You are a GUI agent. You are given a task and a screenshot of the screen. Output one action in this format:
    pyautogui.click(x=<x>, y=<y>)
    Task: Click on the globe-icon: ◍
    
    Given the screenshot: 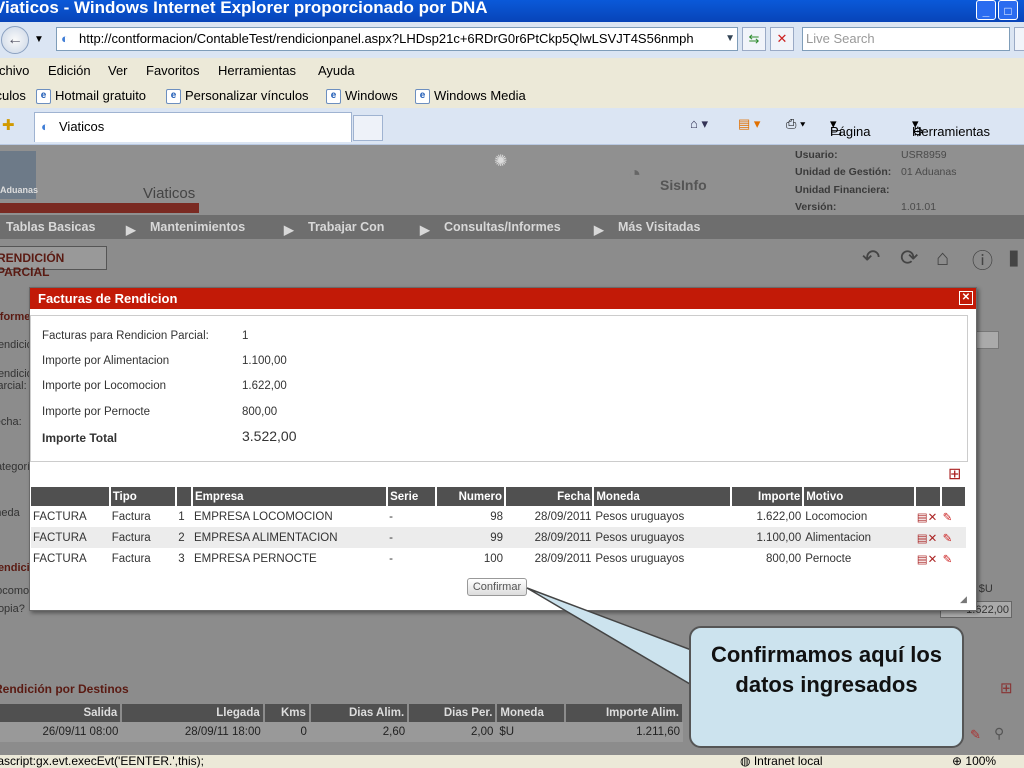 What is the action you would take?
    pyautogui.click(x=745, y=761)
    